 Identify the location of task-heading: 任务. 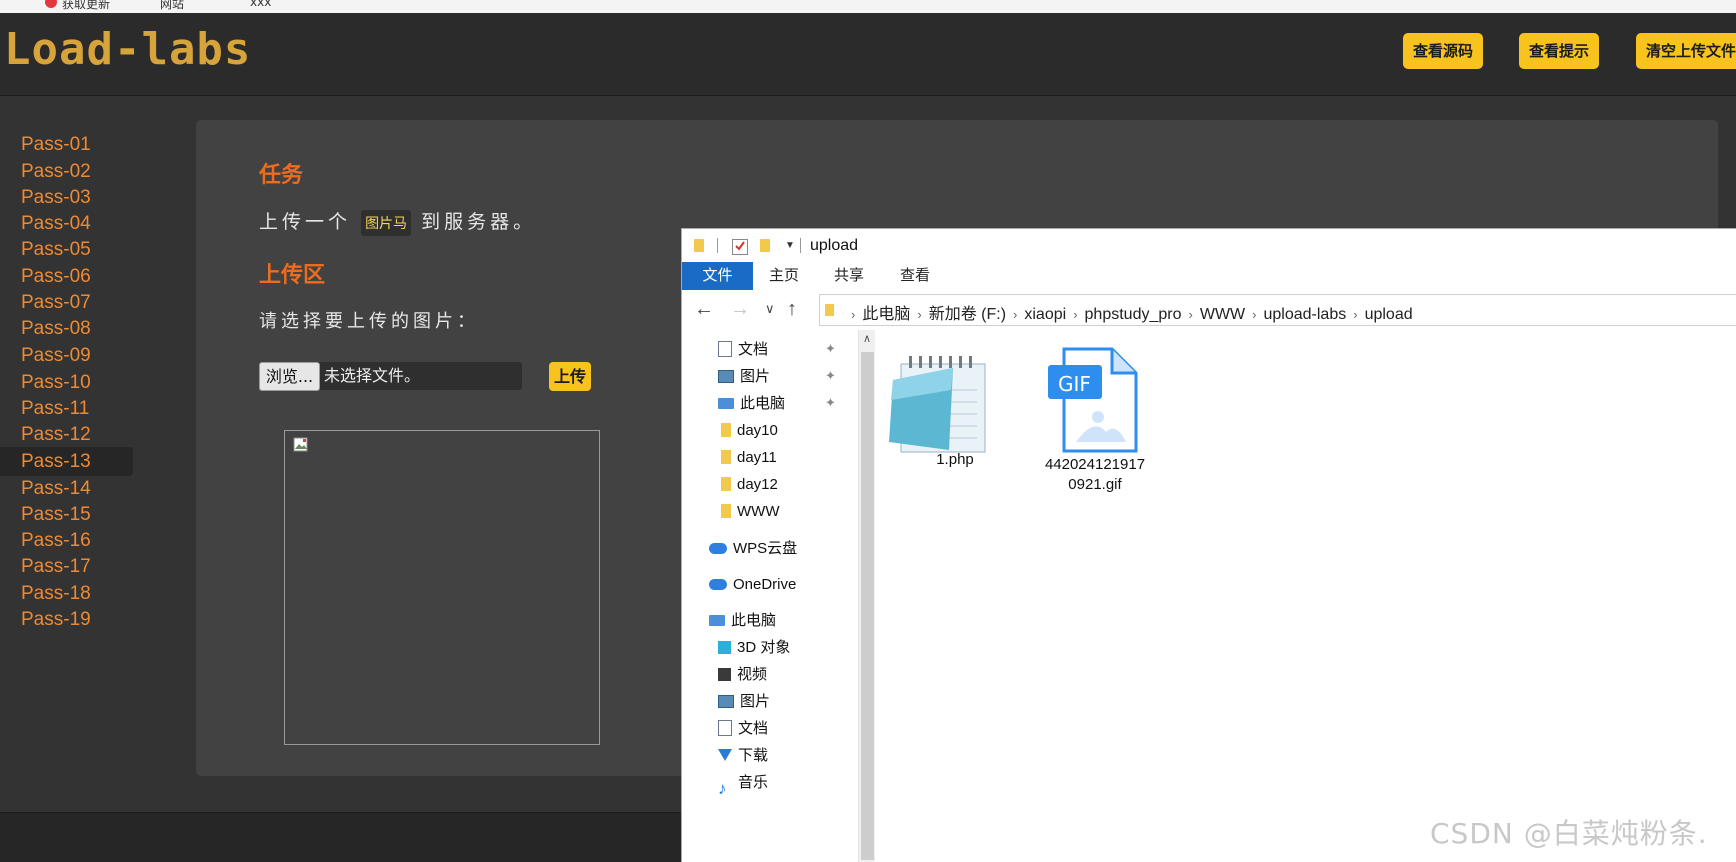
(281, 175).